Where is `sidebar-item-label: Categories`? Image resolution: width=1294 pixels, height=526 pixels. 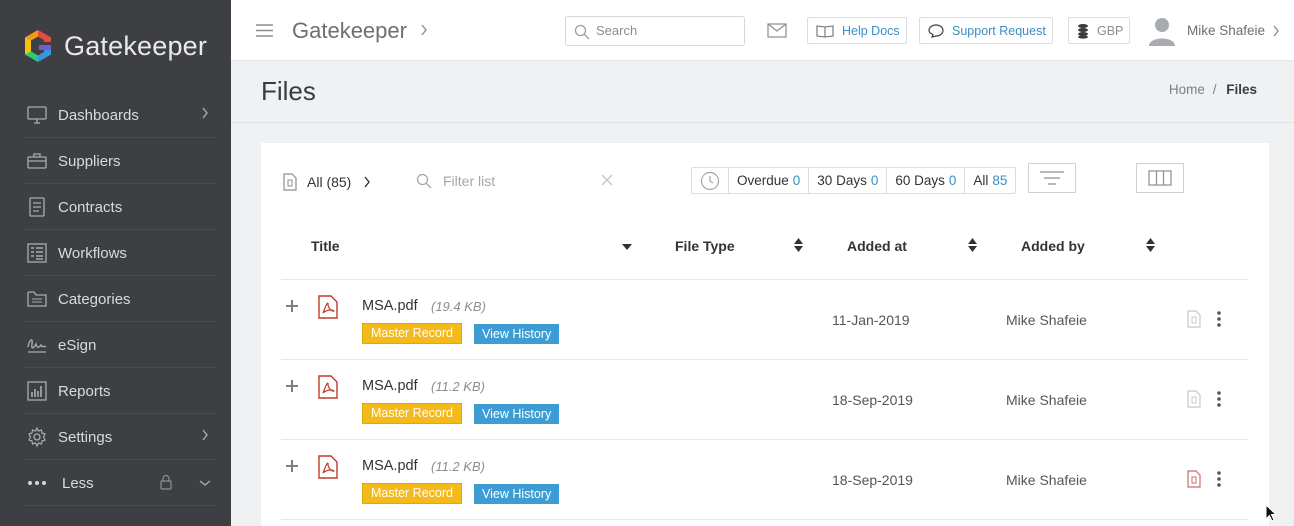 sidebar-item-label: Categories is located at coordinates (94, 299).